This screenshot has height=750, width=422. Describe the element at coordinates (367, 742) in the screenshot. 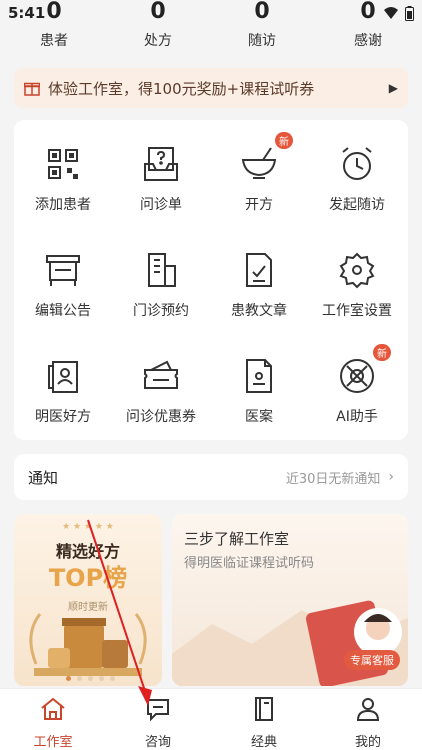

I see `tab-label: 我的` at that location.